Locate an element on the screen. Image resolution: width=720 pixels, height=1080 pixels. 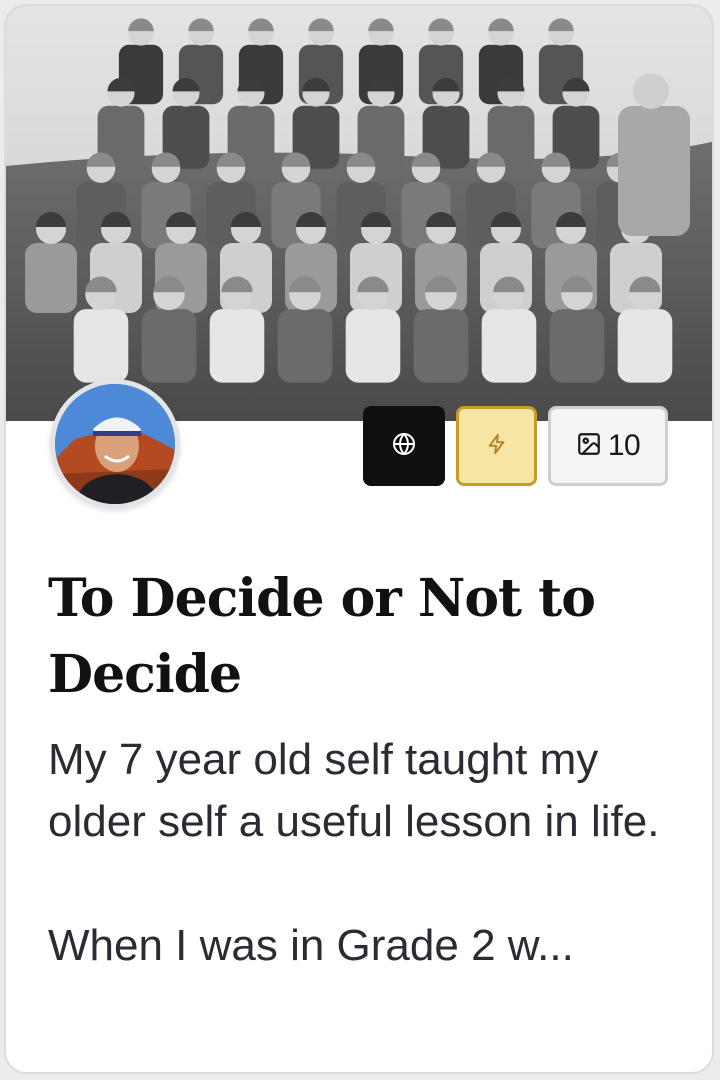
image-count: 10 is located at coordinates (624, 445).